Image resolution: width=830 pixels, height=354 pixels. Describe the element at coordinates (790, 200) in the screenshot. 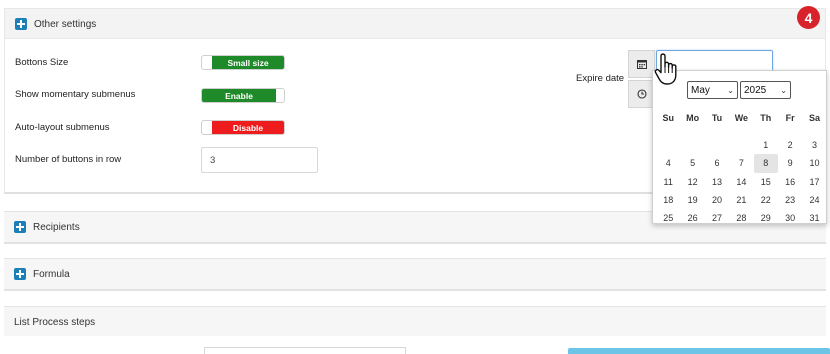

I see `calendar-day: 23` at that location.